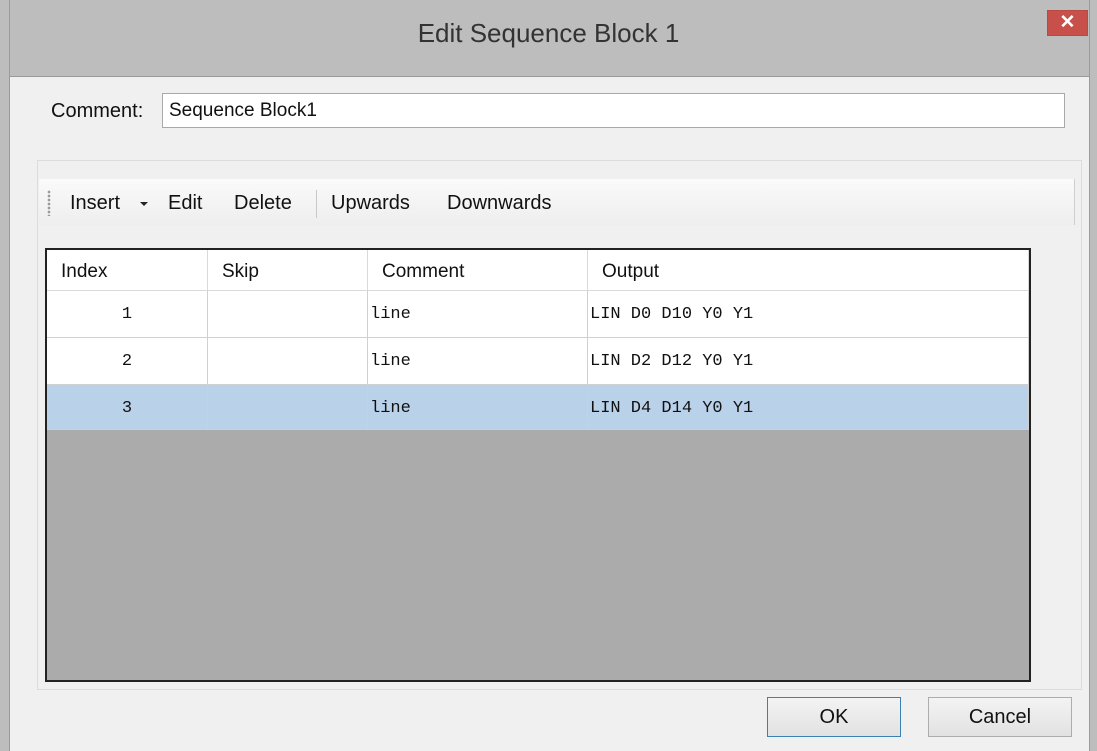 This screenshot has width=1097, height=751. I want to click on column-header-output: Output, so click(808, 270).